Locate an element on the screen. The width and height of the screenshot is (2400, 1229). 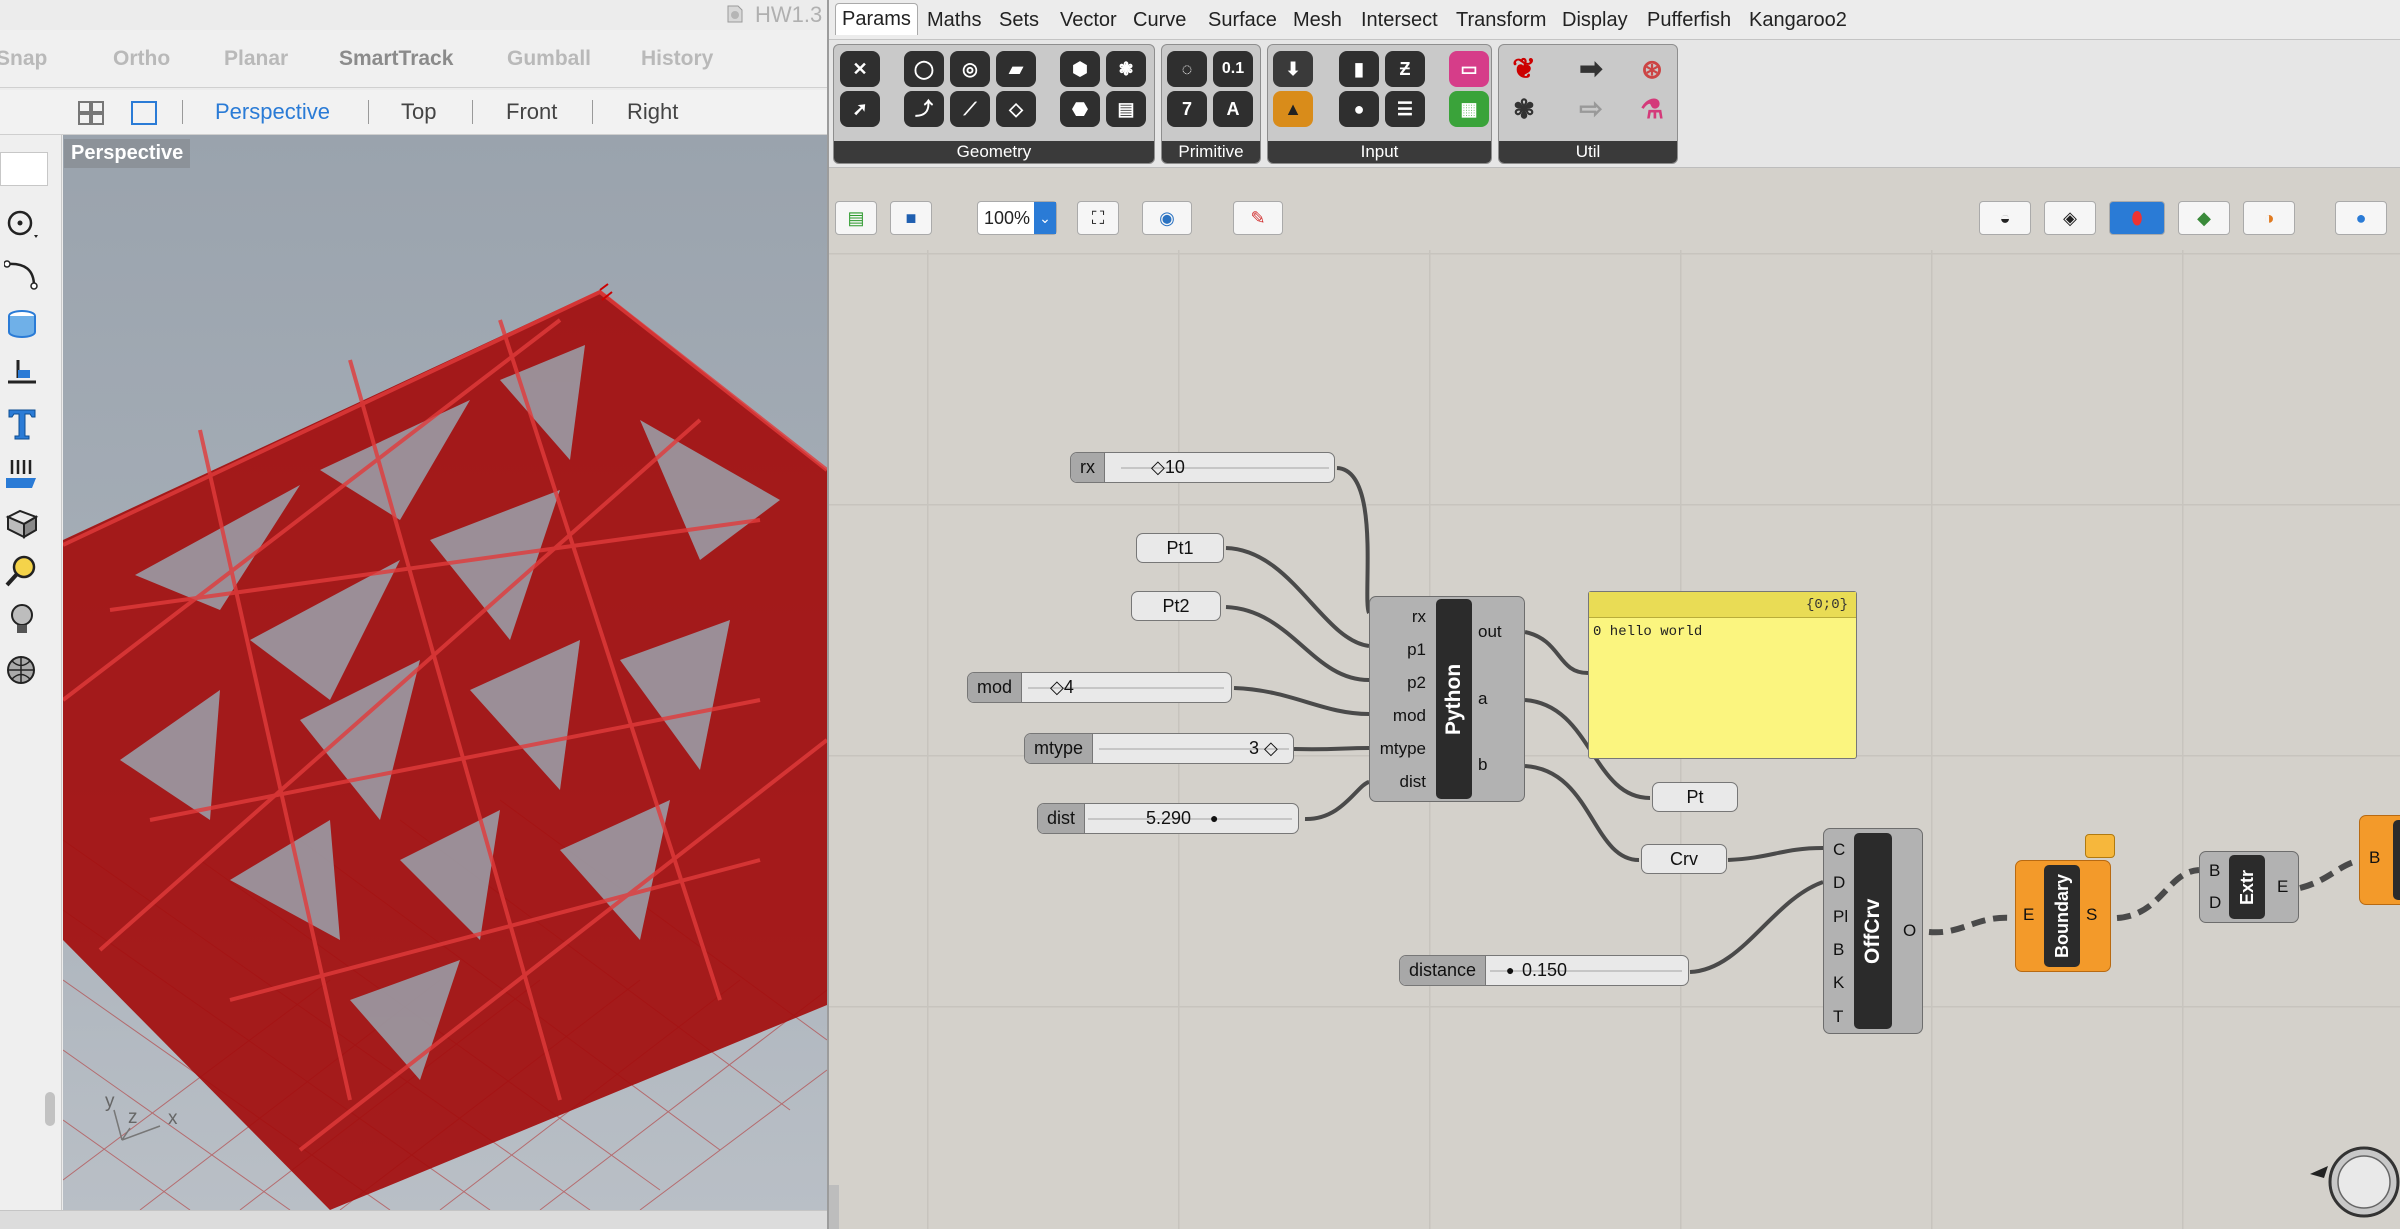
array-tool-icon is located at coordinates (22, 474).